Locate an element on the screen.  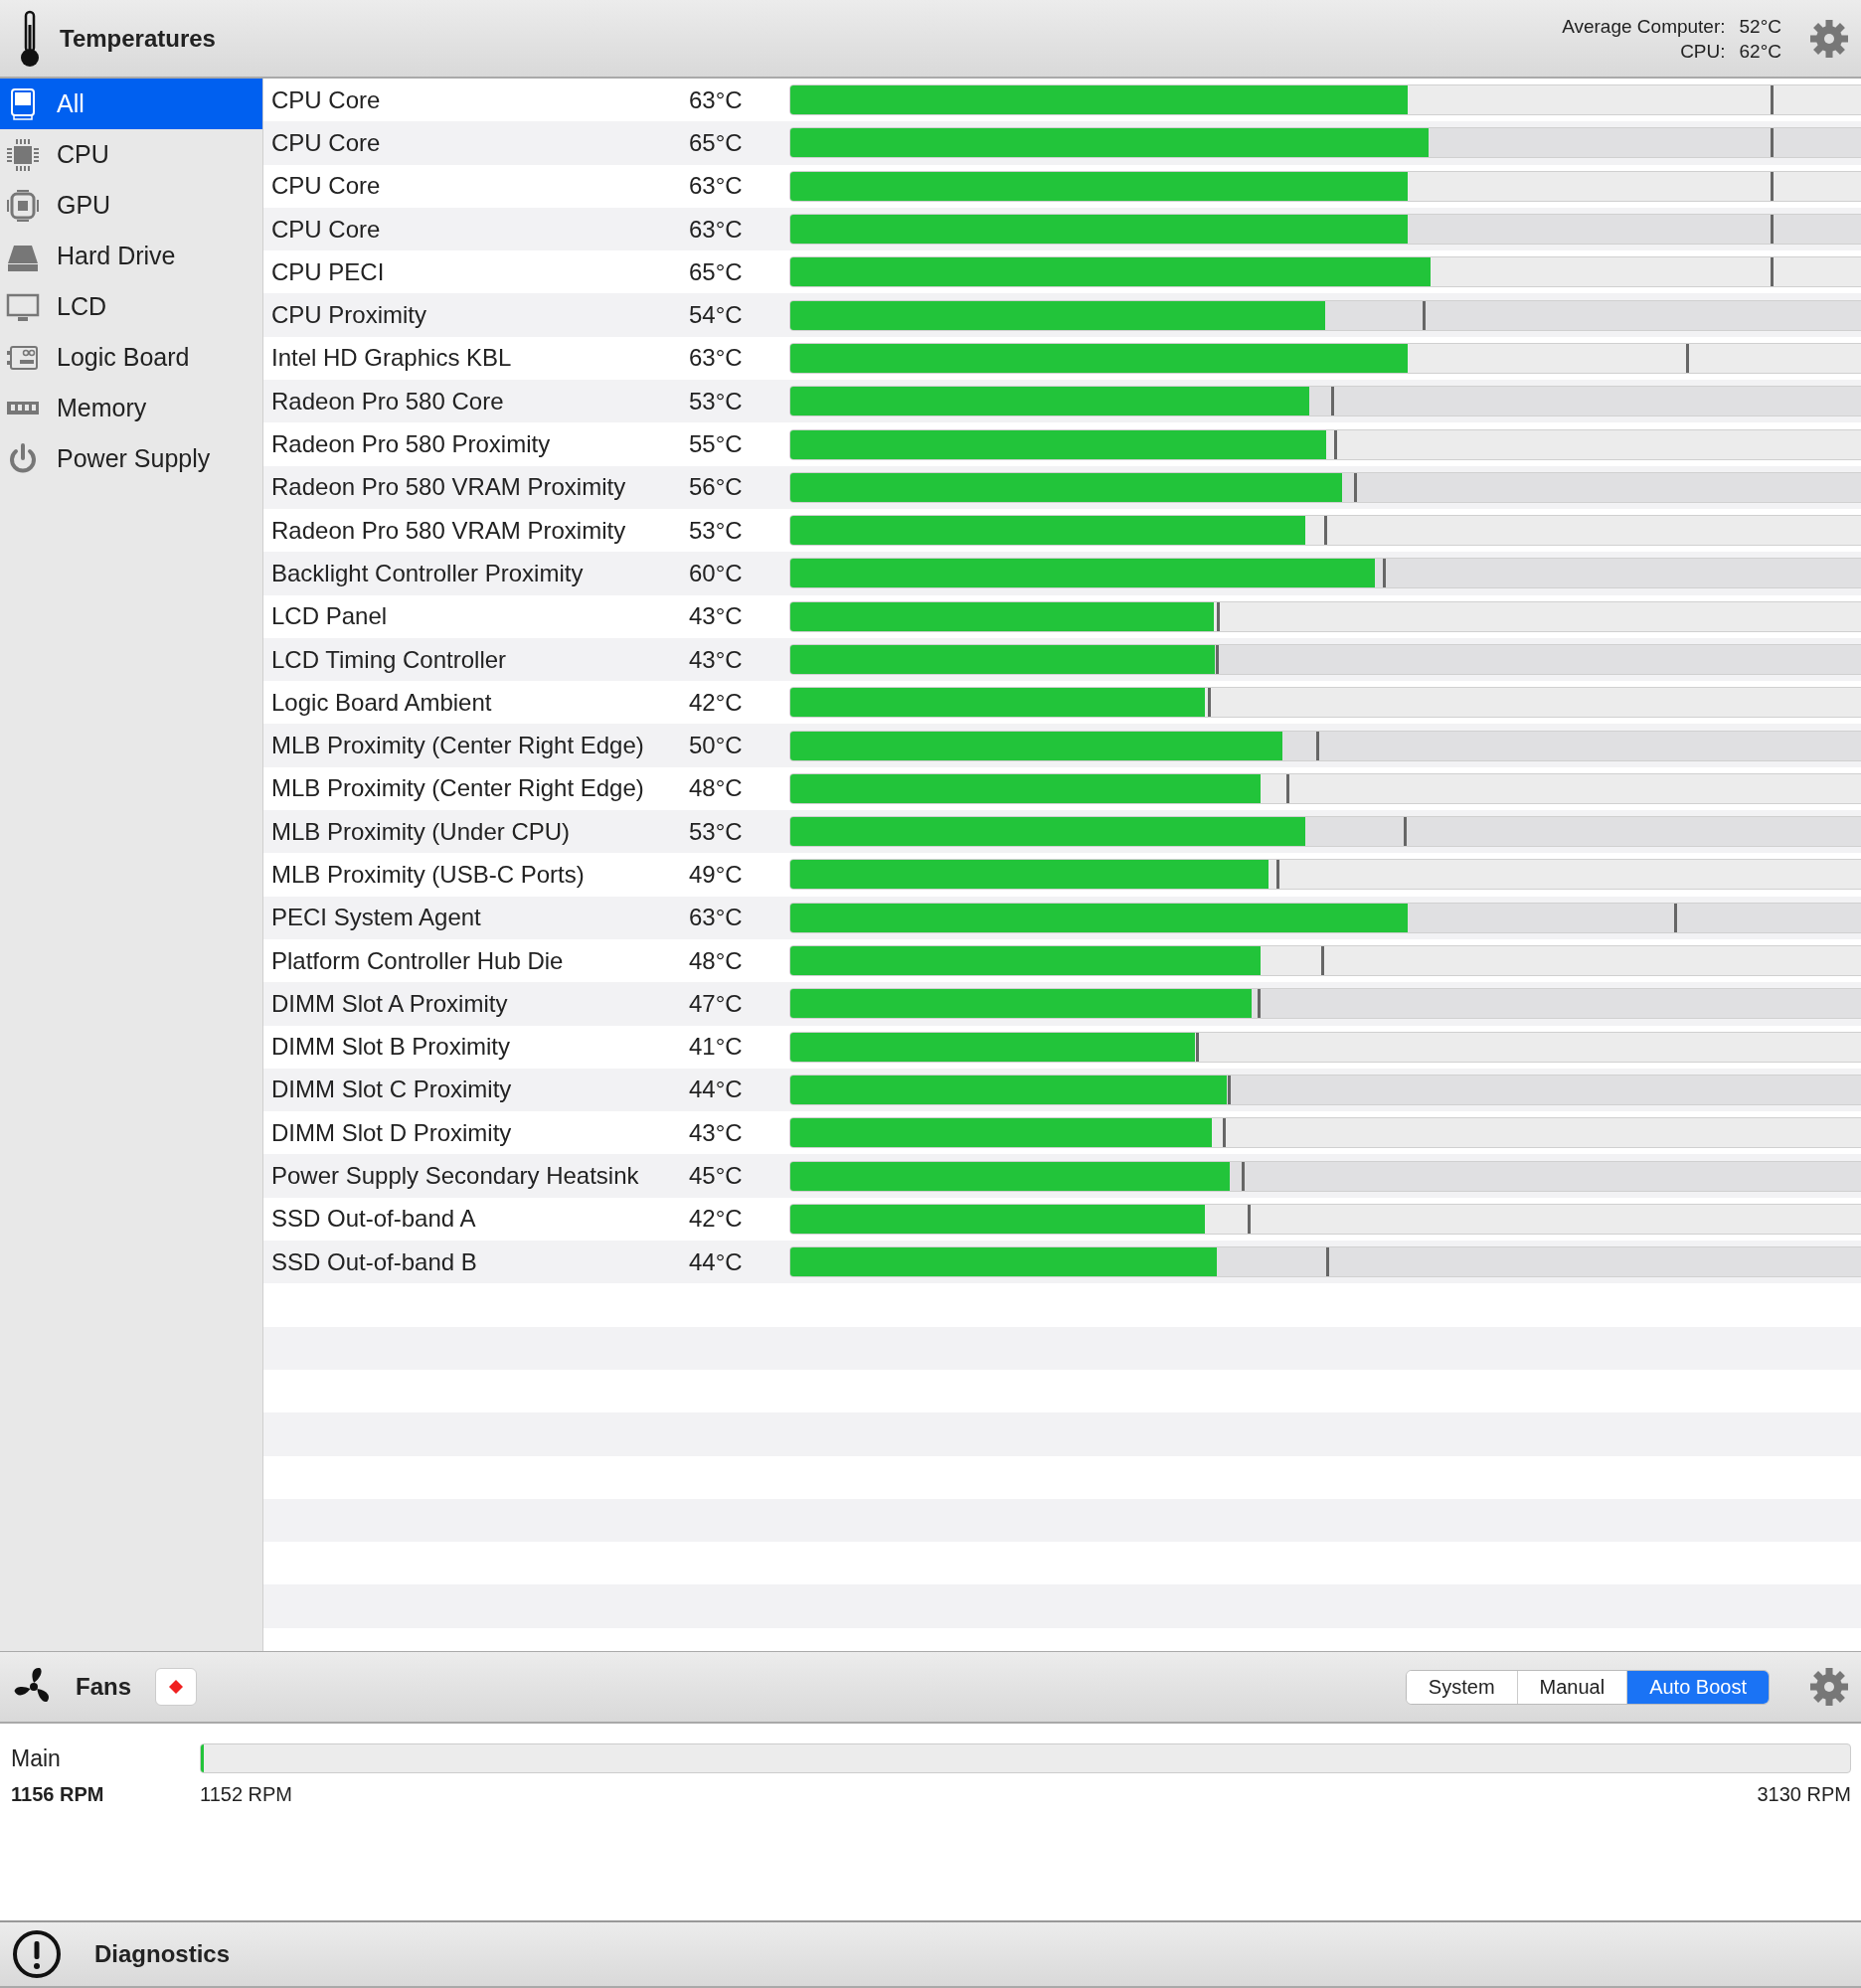
panel-title: Temperatures is located at coordinates (138, 38).